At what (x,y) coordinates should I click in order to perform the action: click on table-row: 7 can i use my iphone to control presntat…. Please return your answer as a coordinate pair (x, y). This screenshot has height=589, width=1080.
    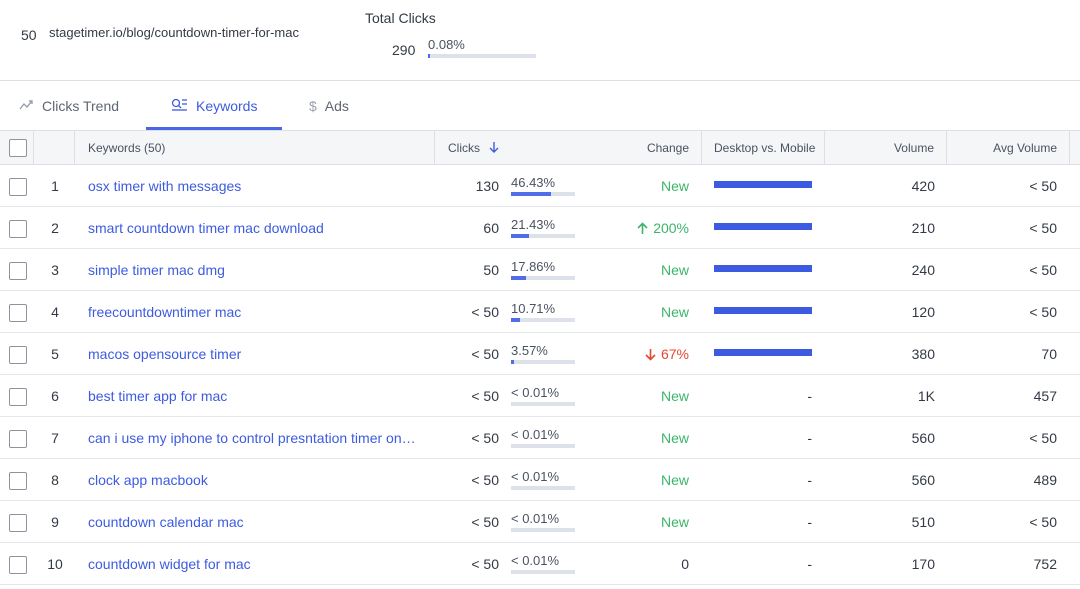
    Looking at the image, I should click on (540, 438).